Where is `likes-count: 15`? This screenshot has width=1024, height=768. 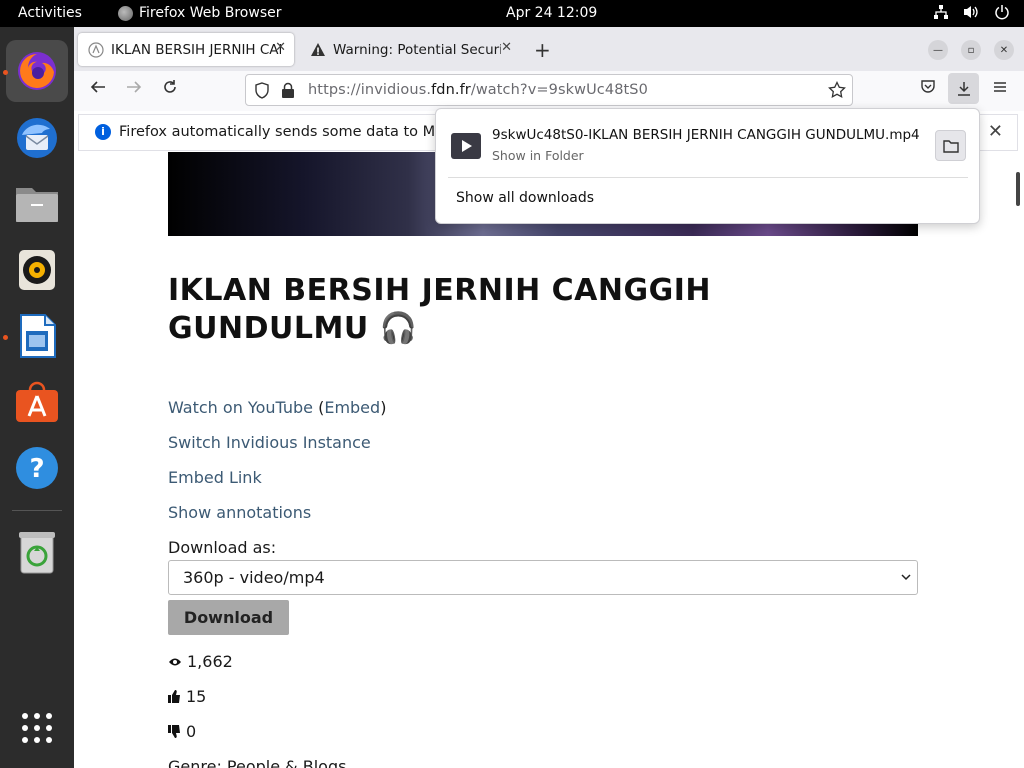 likes-count: 15 is located at coordinates (196, 696).